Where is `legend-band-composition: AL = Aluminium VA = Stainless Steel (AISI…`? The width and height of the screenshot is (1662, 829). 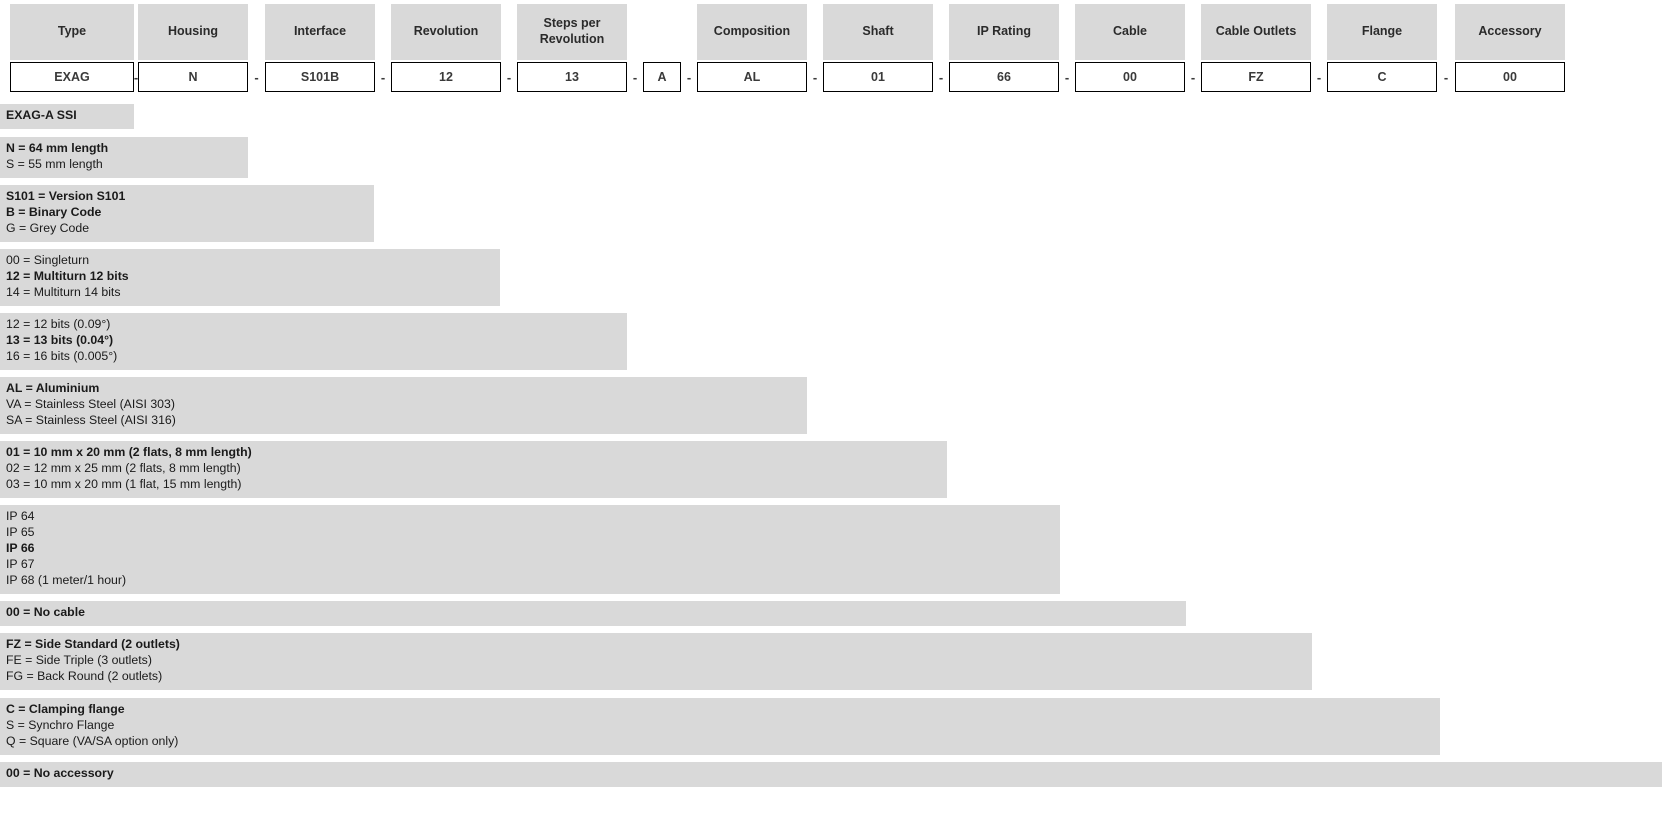
legend-band-composition: AL = Aluminium VA = Stainless Steel (AISI… is located at coordinates (403, 405).